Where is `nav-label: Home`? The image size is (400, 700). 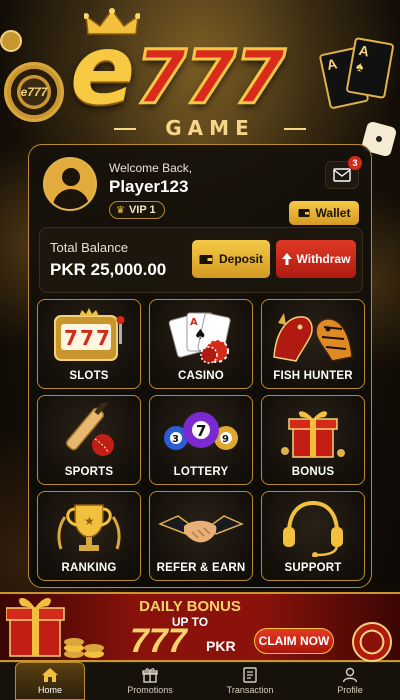
nav-label: Home is located at coordinates (49, 690).